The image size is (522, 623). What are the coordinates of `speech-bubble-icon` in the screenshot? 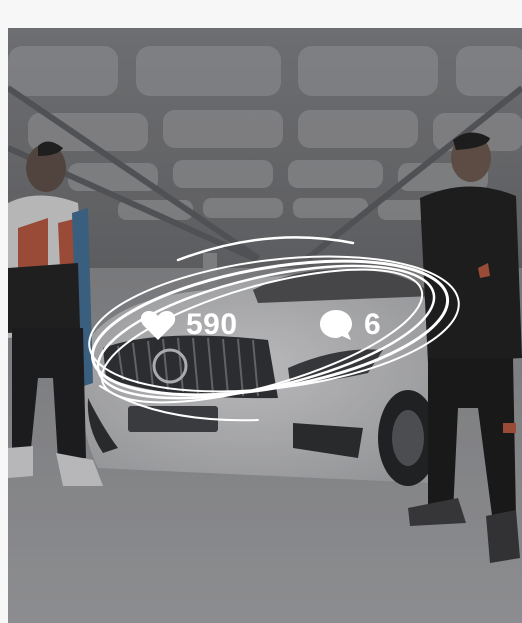 It's located at (336, 325).